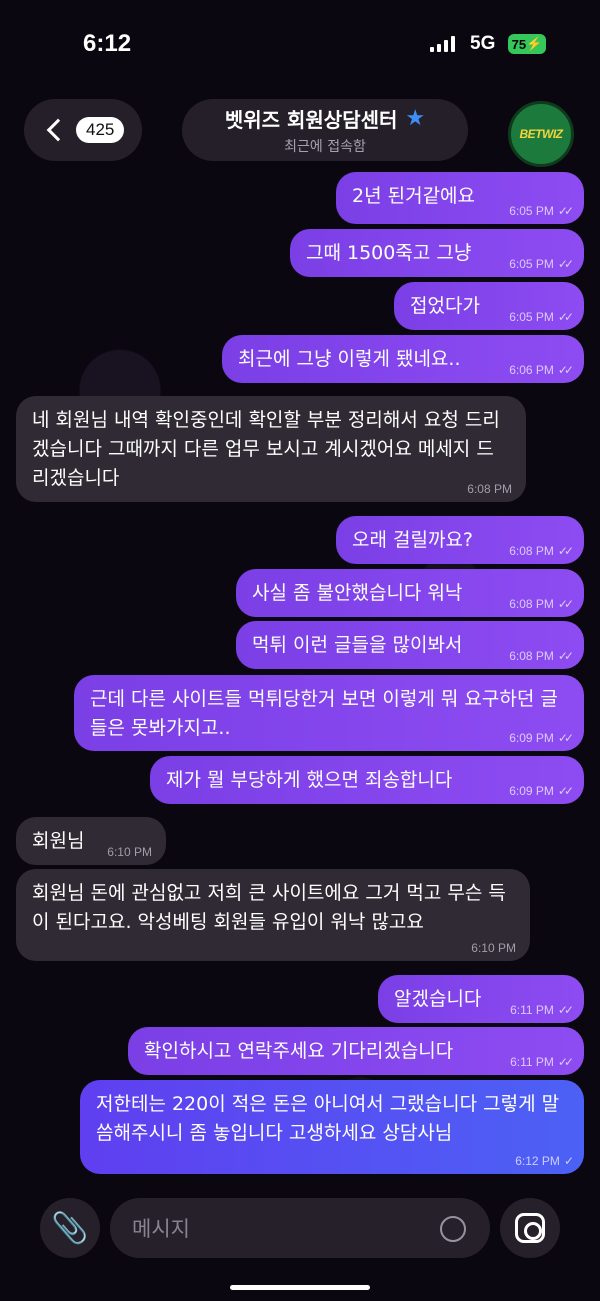 The width and height of the screenshot is (600, 1301). What do you see at coordinates (299, 1051) in the screenshot?
I see `message-text: 확인하시고 연락주세요 기다리겠습니다` at bounding box center [299, 1051].